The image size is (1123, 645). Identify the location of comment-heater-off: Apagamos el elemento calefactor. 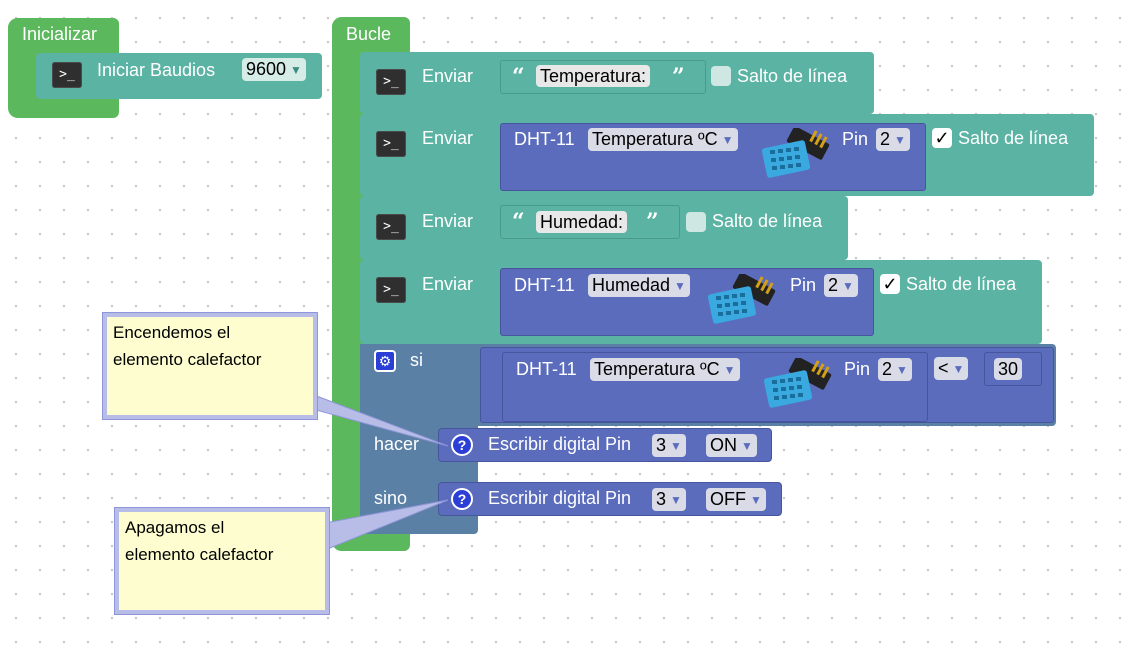
(222, 561).